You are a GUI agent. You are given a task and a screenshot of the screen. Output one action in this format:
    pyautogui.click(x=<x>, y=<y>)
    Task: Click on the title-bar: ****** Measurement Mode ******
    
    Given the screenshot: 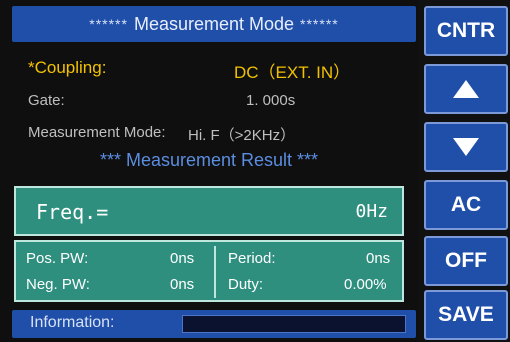 What is the action you would take?
    pyautogui.click(x=214, y=24)
    